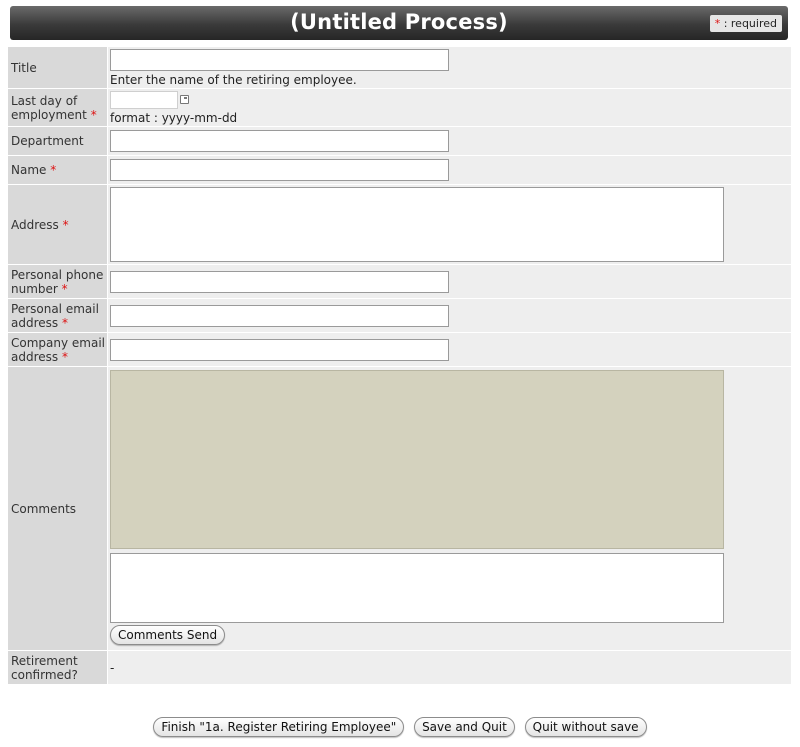 The width and height of the screenshot is (800, 747). Describe the element at coordinates (279, 281) in the screenshot. I see `personal-phone-input` at that location.